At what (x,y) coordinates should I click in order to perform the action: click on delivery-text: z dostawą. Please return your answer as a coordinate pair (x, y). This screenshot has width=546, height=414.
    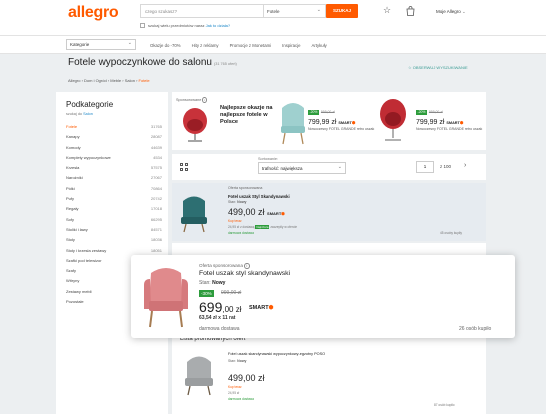
    Looking at the image, I should click on (247, 227).